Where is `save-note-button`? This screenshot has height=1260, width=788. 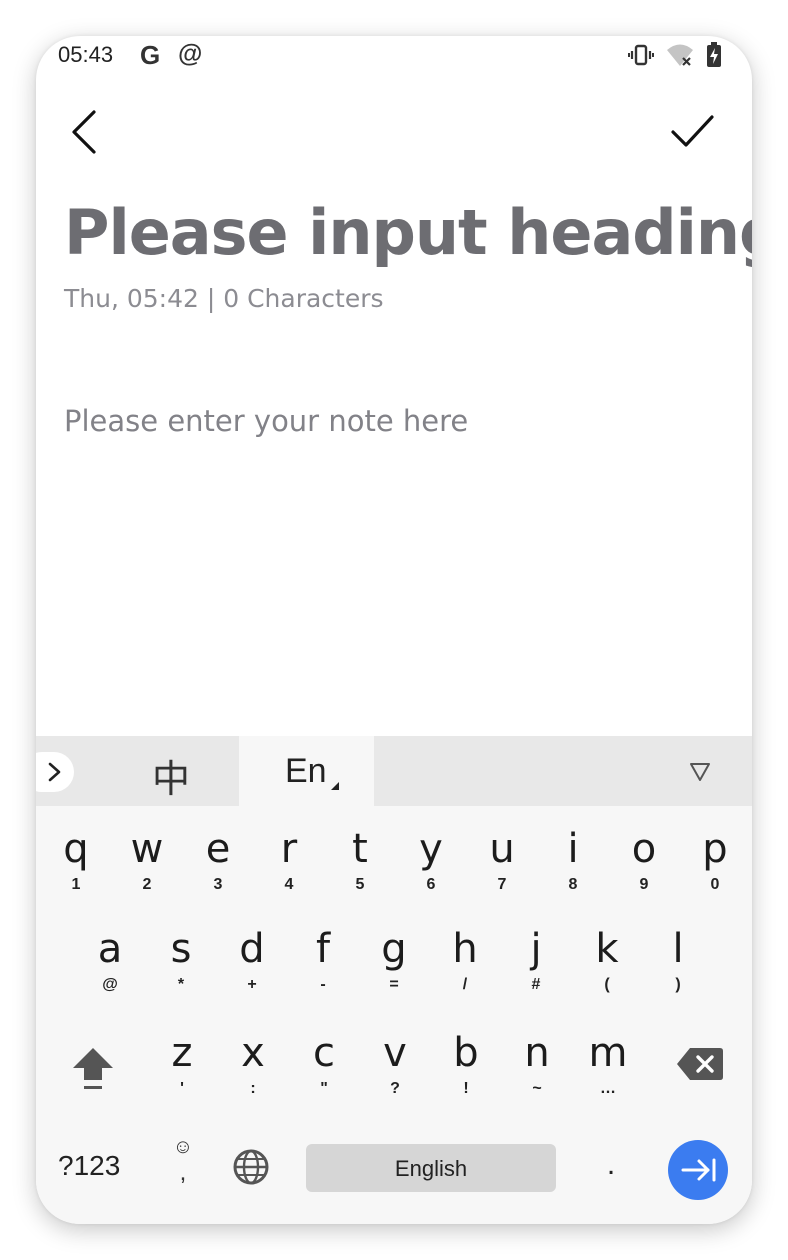
save-note-button is located at coordinates (692, 132).